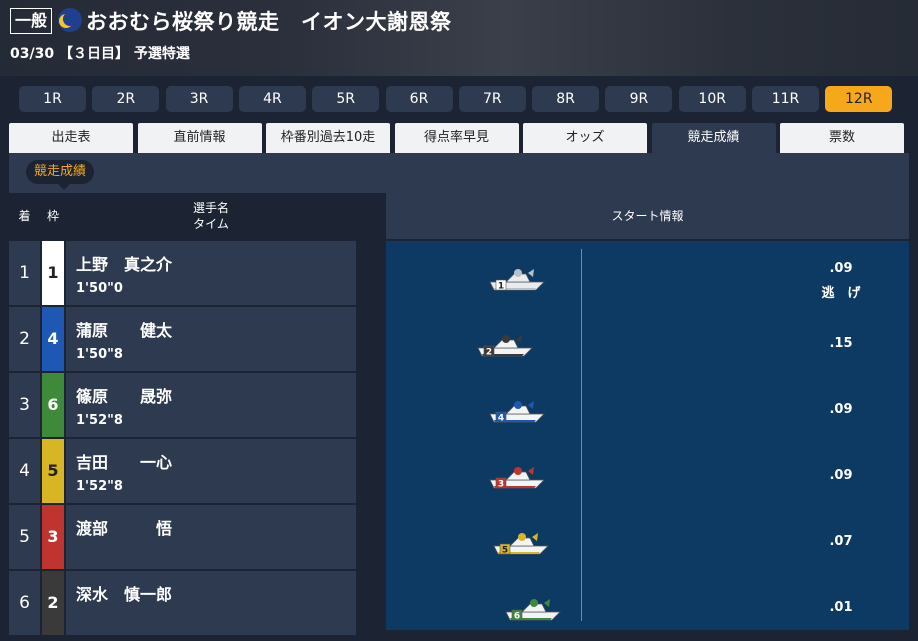 This screenshot has width=918, height=641. Describe the element at coordinates (517, 412) in the screenshot. I see `boat-4-icon: 4` at that location.